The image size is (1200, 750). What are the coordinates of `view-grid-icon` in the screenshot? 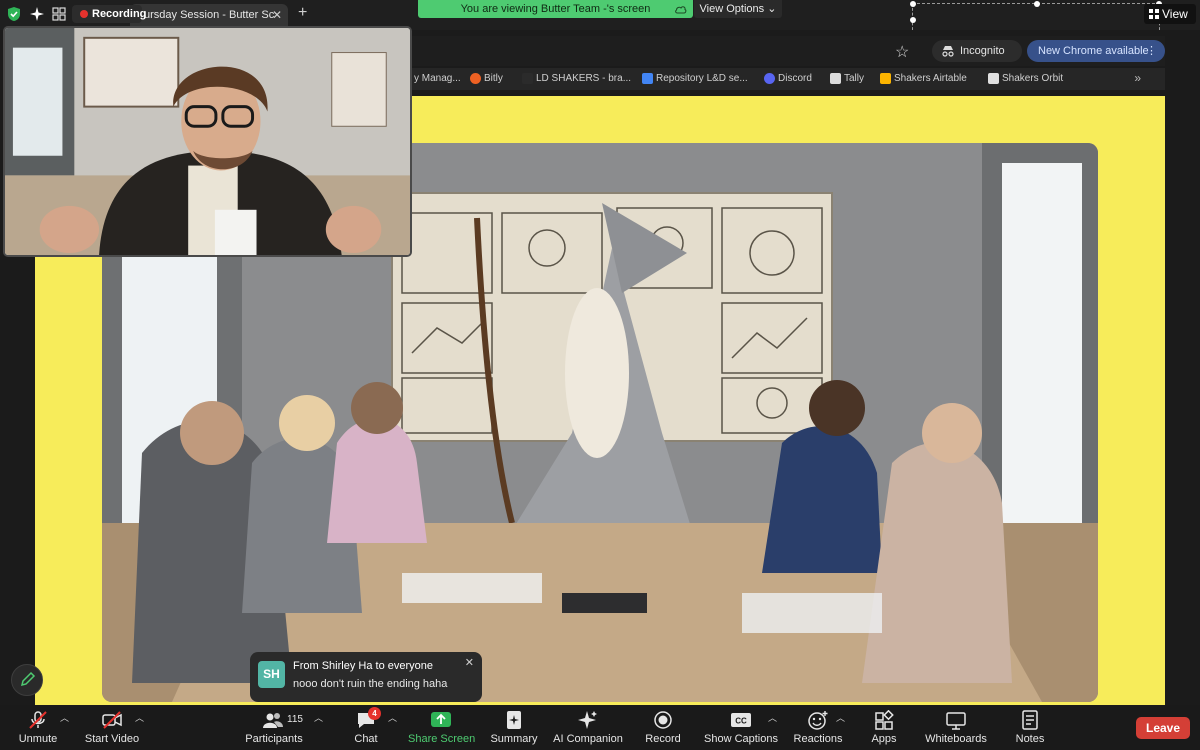 It's located at (1154, 14).